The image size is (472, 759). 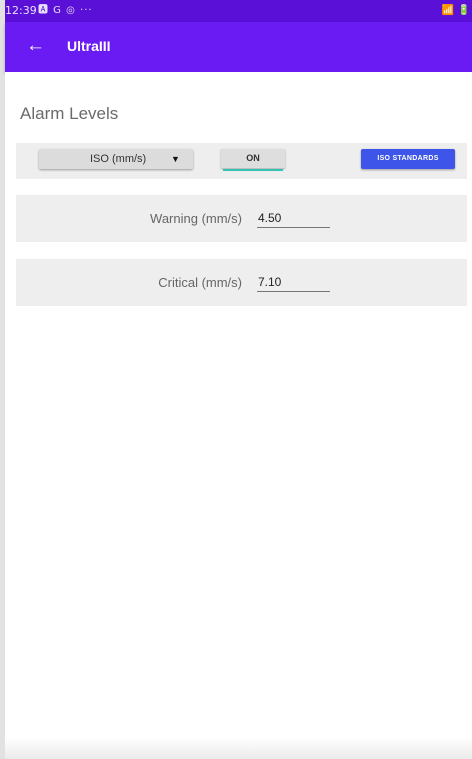 I want to click on warning-row: Warning (mm/s), so click(x=241, y=218).